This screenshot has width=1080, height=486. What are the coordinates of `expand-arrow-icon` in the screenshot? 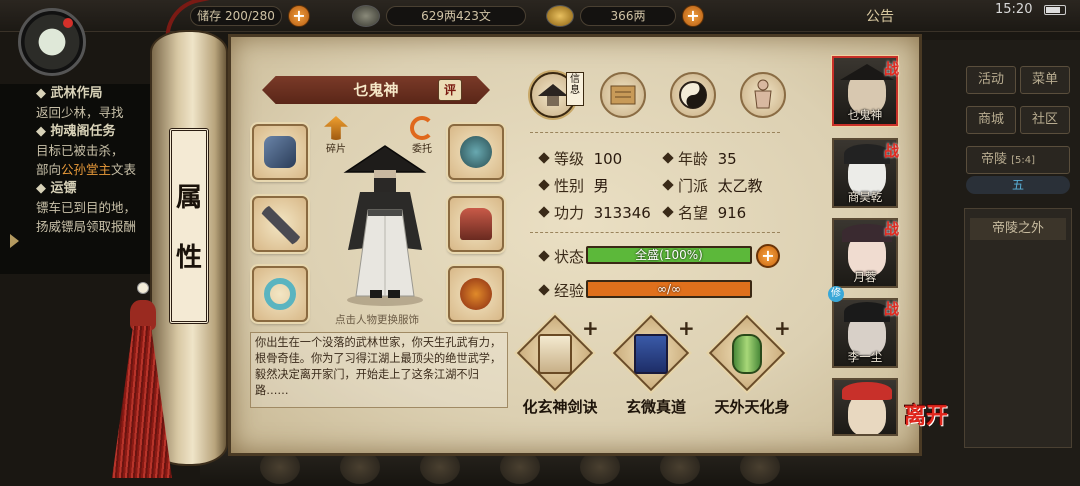 It's located at (14, 241).